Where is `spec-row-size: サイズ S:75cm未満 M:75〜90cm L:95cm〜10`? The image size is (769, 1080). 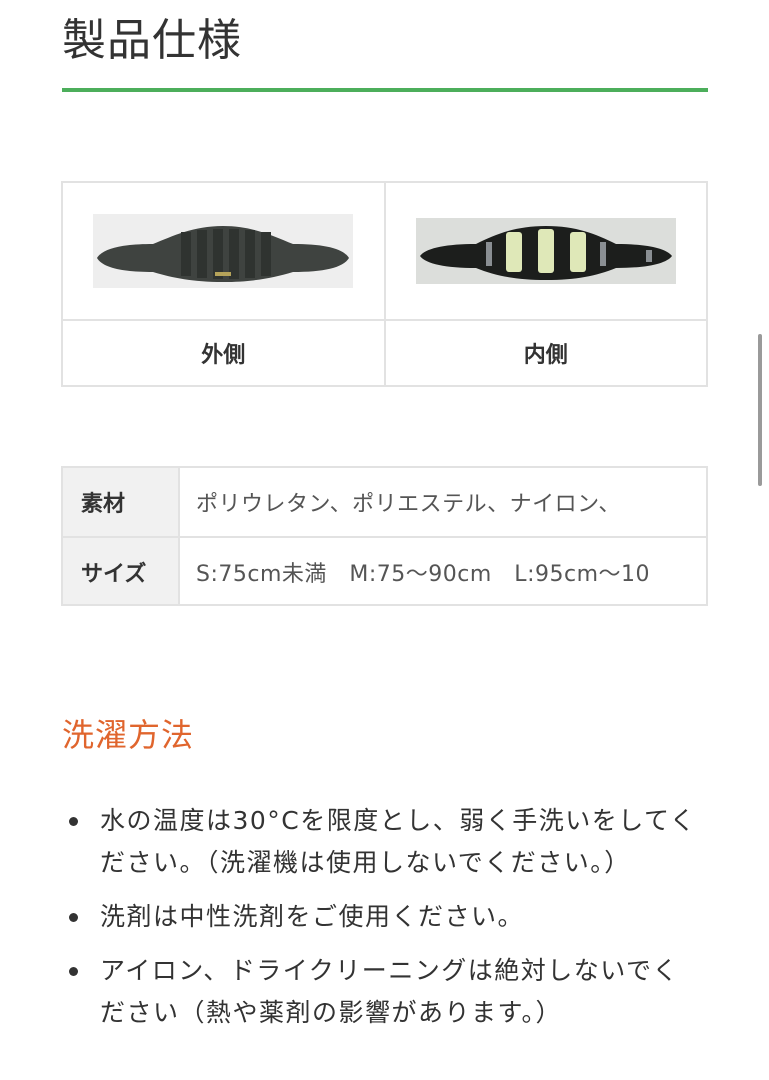 spec-row-size: サイズ S:75cm未満 M:75〜90cm L:95cm〜10 is located at coordinates (384, 570).